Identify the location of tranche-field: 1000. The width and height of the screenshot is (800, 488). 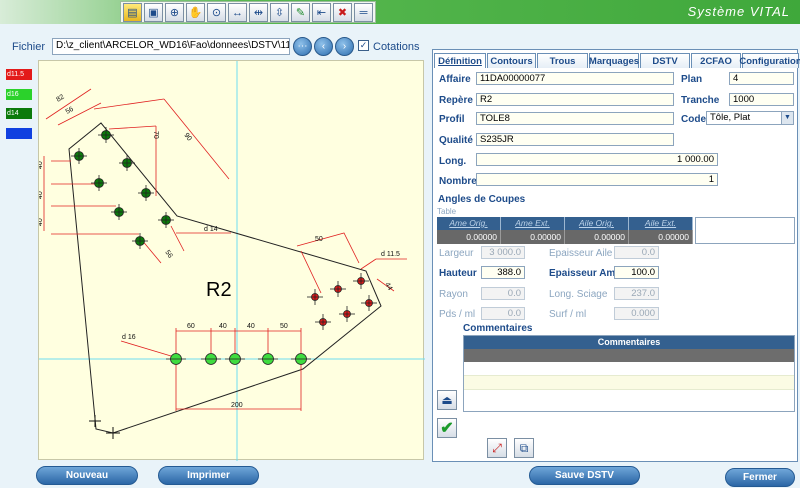
(761, 99).